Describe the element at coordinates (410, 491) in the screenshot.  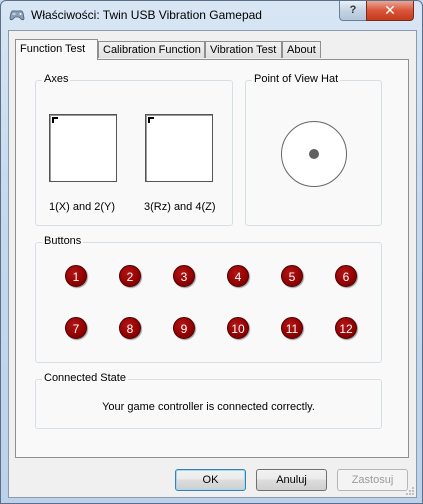
I see `resize-grip-icon` at that location.